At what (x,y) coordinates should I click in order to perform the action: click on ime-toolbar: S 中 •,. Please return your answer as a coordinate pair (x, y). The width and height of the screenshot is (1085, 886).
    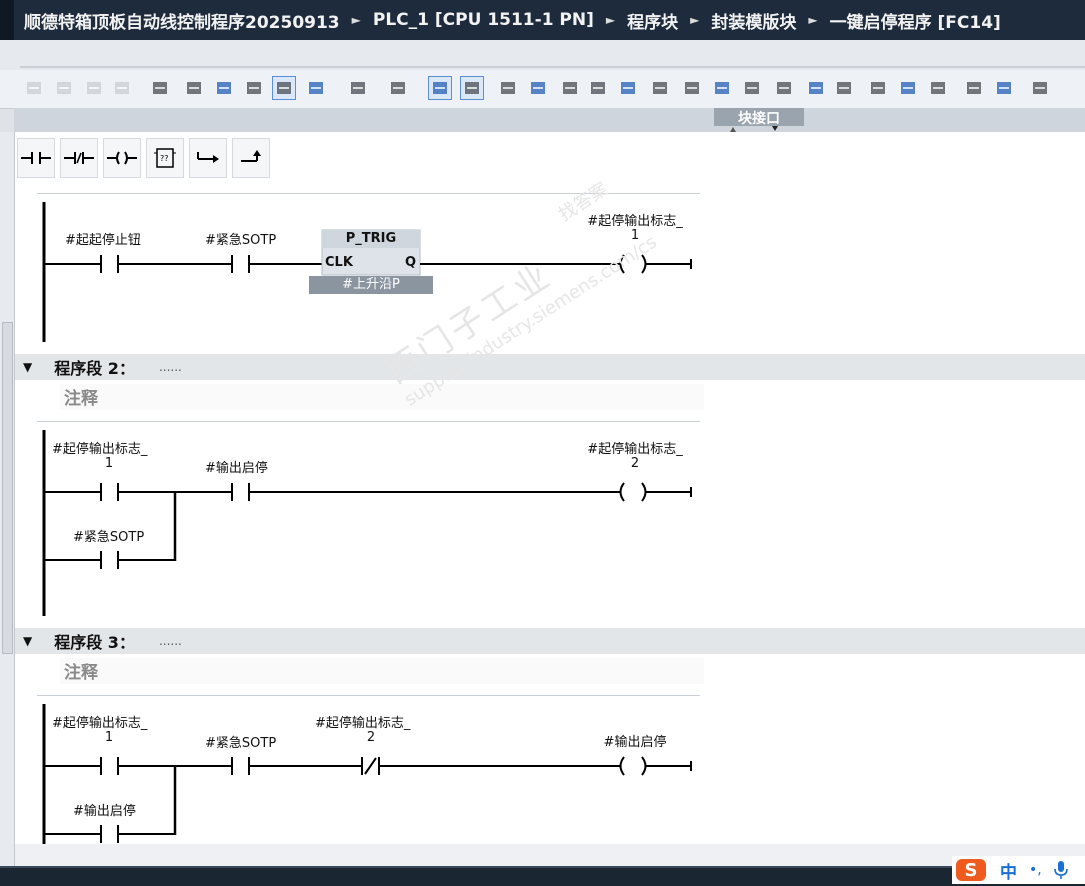
    Looking at the image, I should click on (1018, 870).